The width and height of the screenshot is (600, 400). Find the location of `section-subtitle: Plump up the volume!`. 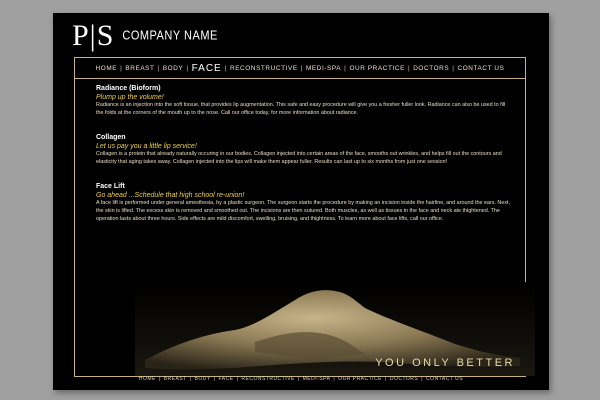

section-subtitle: Plump up the volume! is located at coordinates (130, 97).